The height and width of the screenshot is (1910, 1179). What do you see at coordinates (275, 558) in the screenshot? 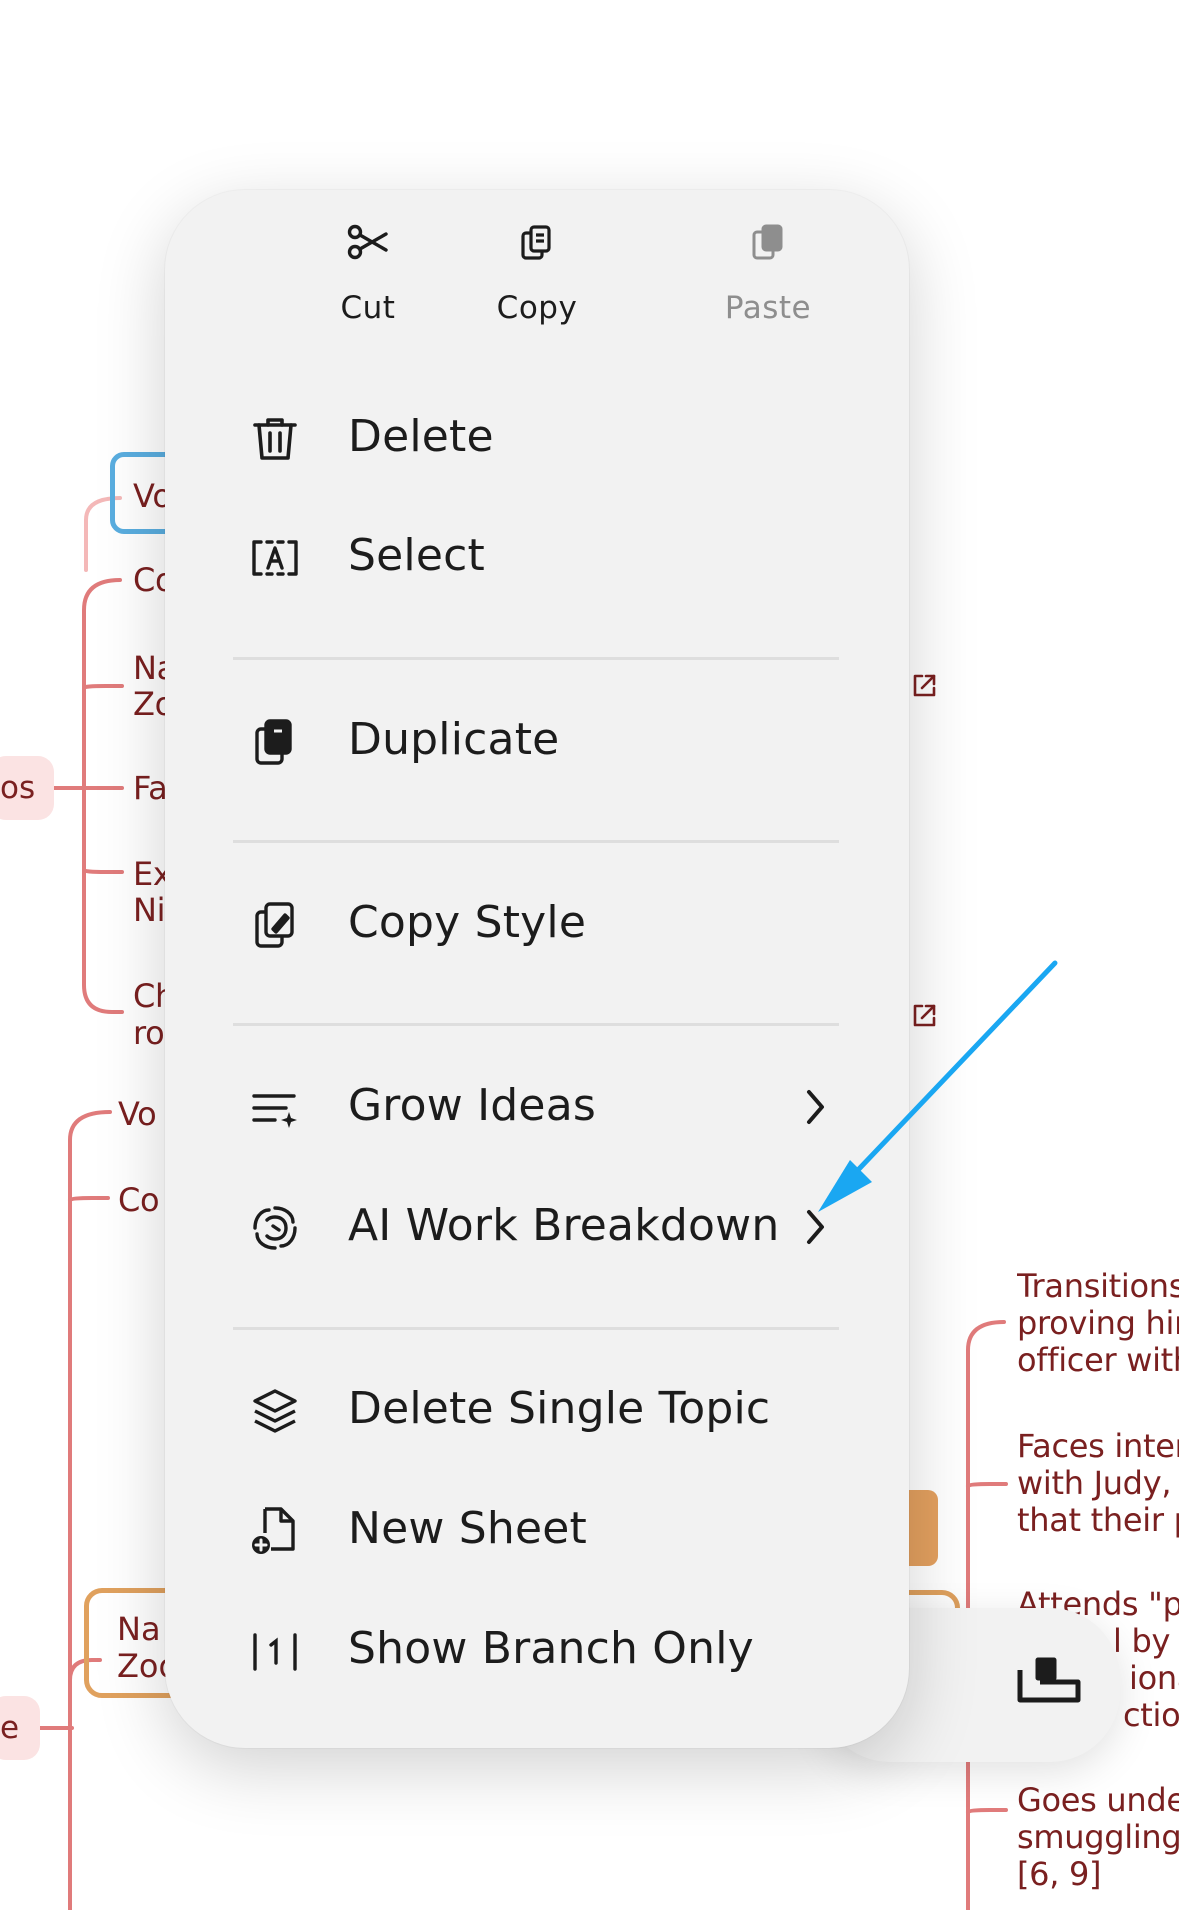
I see `text-select-icon` at bounding box center [275, 558].